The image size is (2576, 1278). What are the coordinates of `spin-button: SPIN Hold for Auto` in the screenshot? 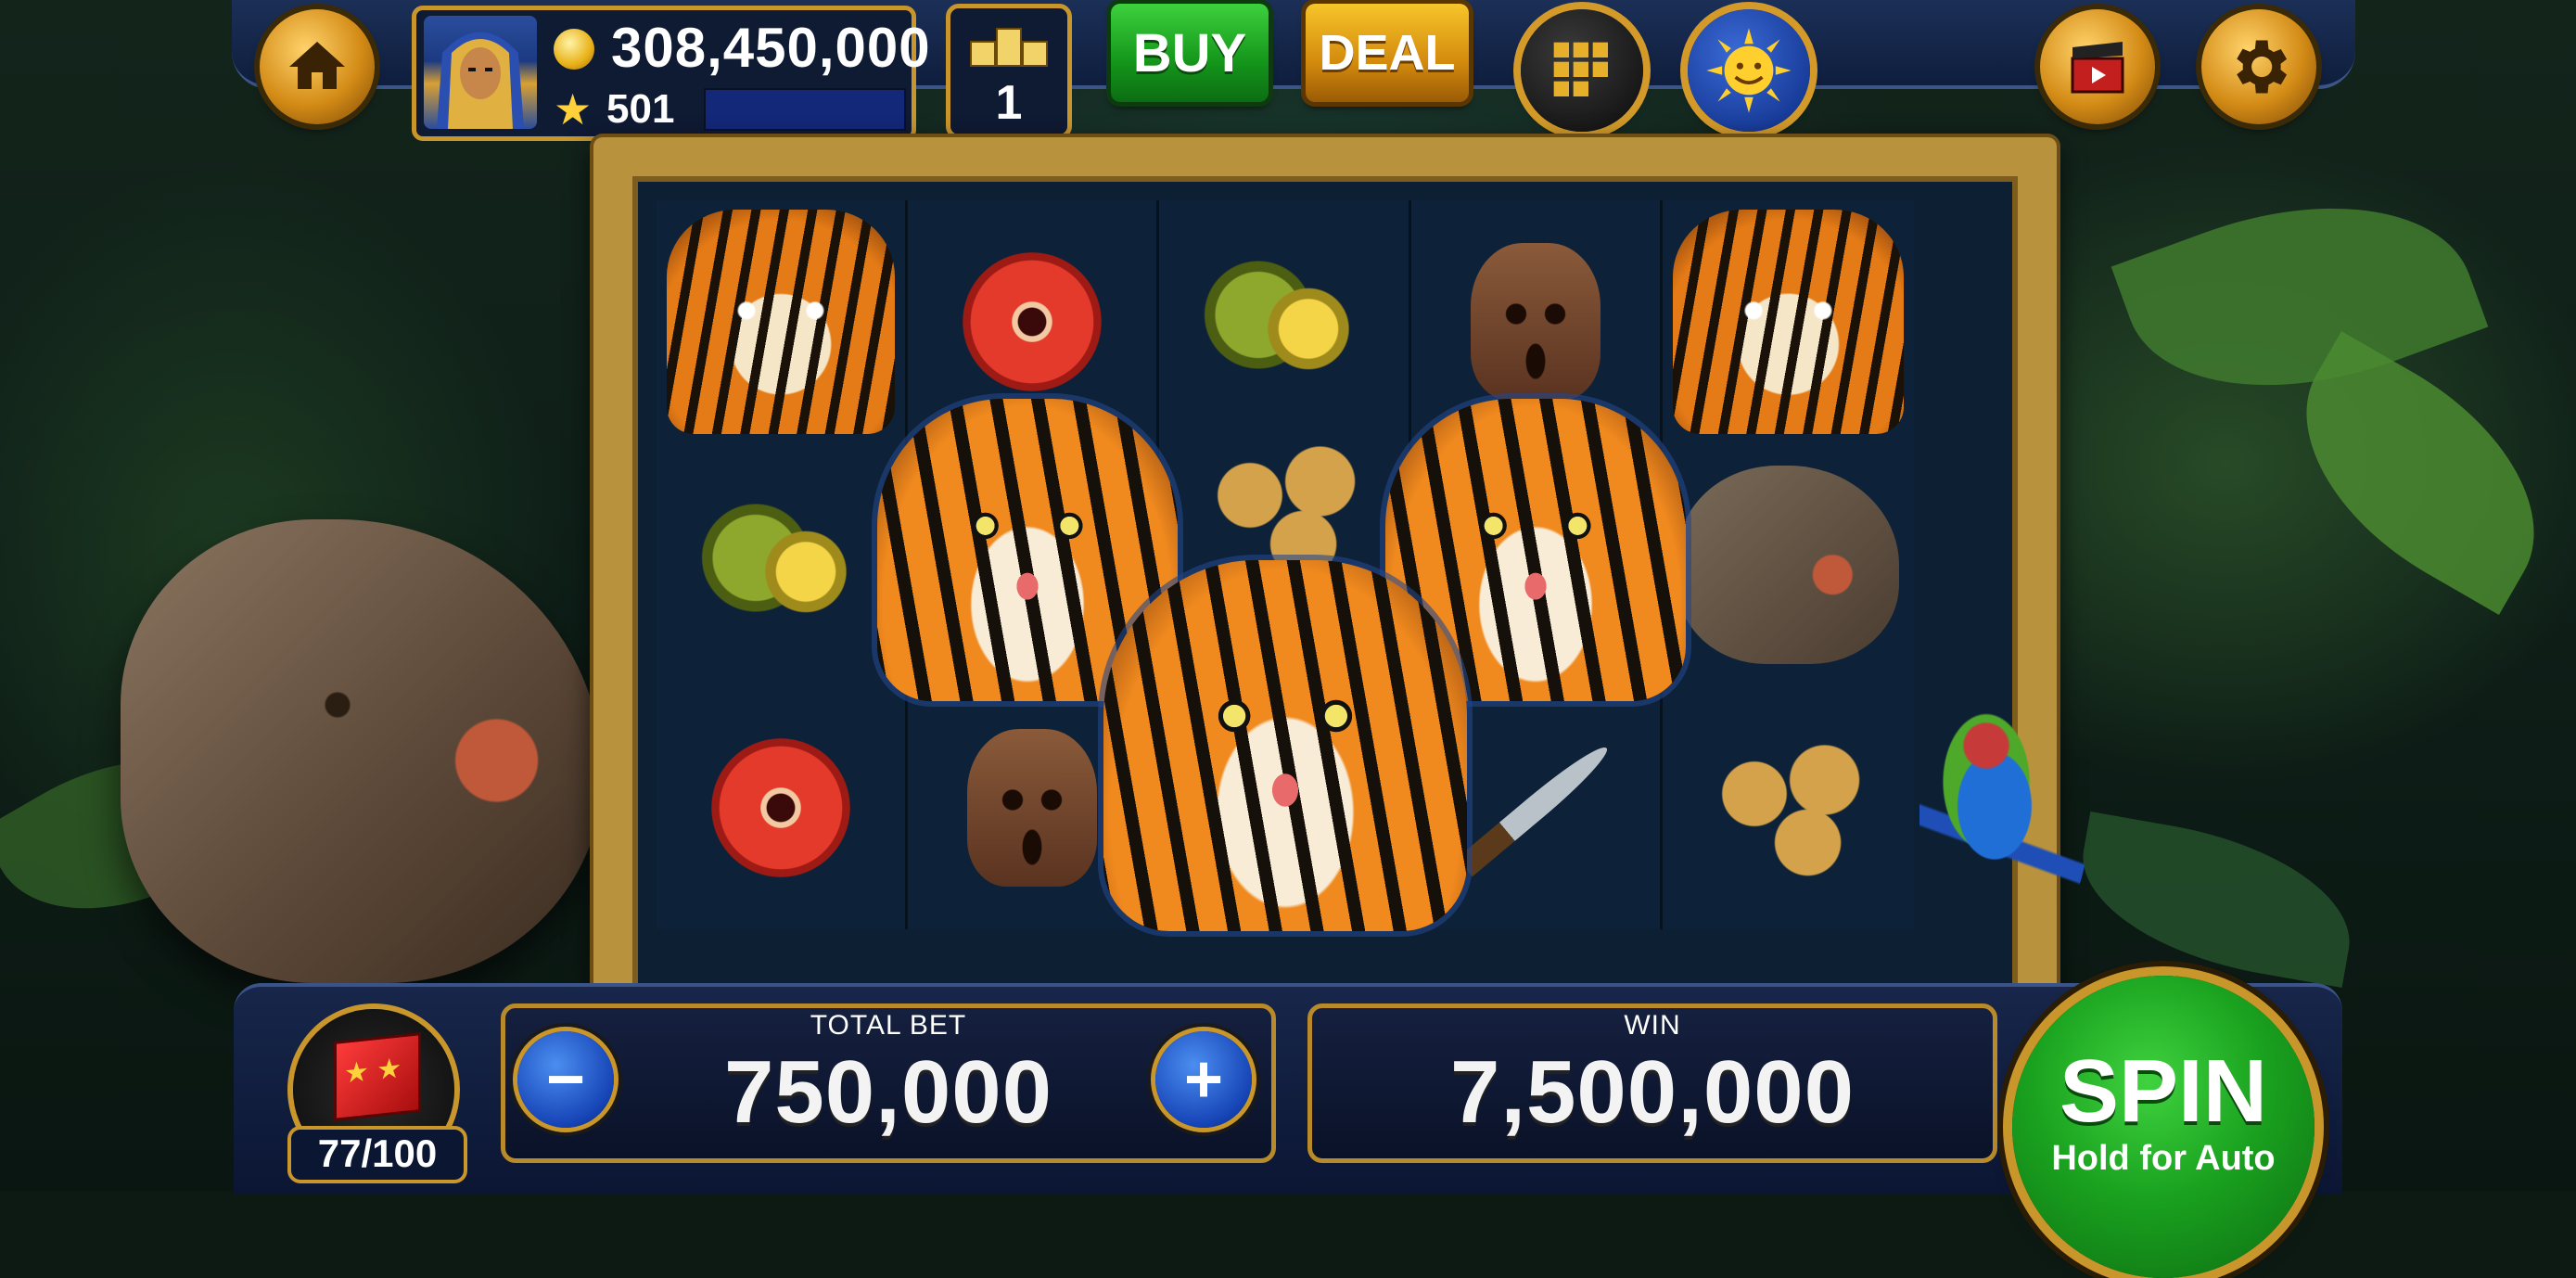 It's located at (2164, 1127).